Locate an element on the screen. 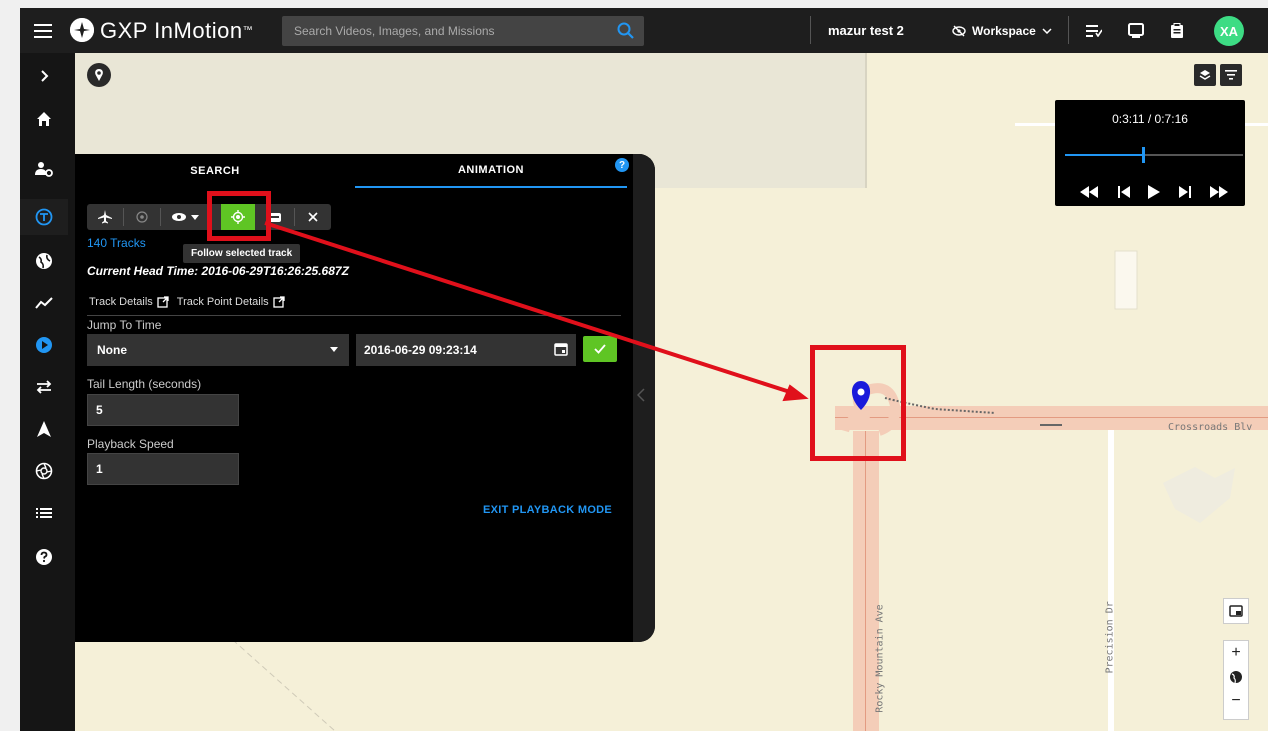 The image size is (1268, 731). target-icon is located at coordinates (142, 217).